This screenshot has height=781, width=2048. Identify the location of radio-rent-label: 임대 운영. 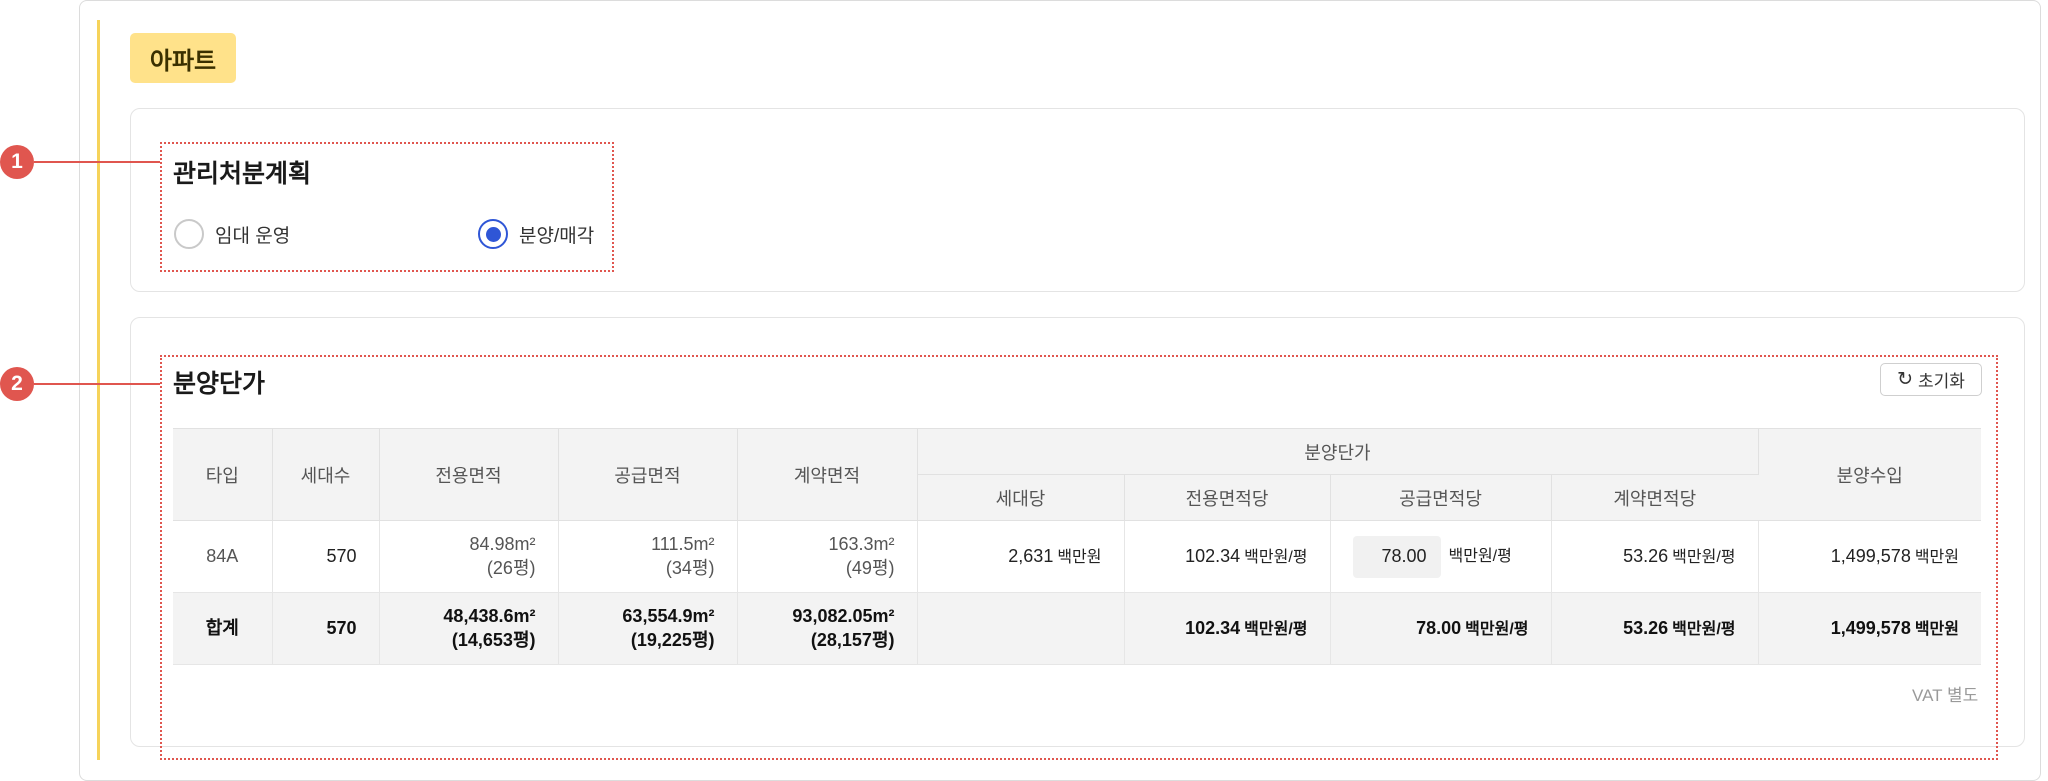
(253, 236).